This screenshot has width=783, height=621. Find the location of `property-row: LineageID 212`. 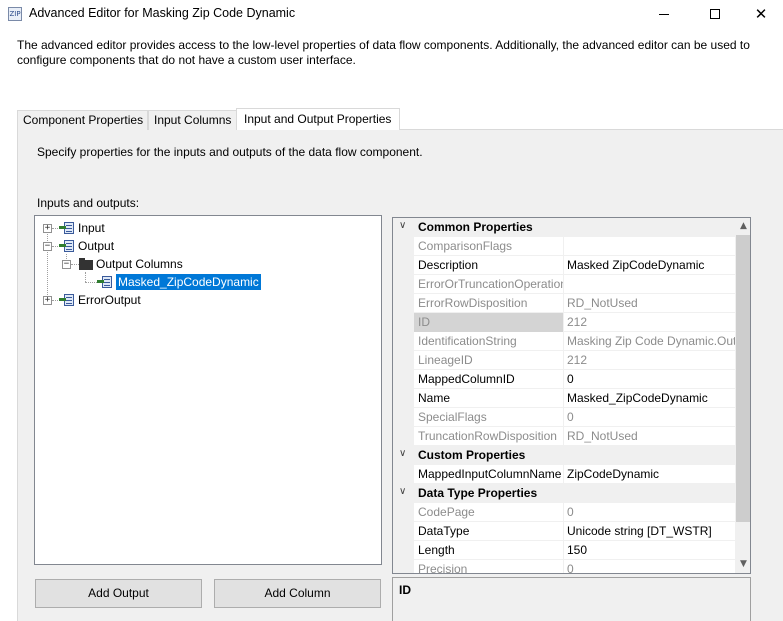

property-row: LineageID 212 is located at coordinates (564, 360).